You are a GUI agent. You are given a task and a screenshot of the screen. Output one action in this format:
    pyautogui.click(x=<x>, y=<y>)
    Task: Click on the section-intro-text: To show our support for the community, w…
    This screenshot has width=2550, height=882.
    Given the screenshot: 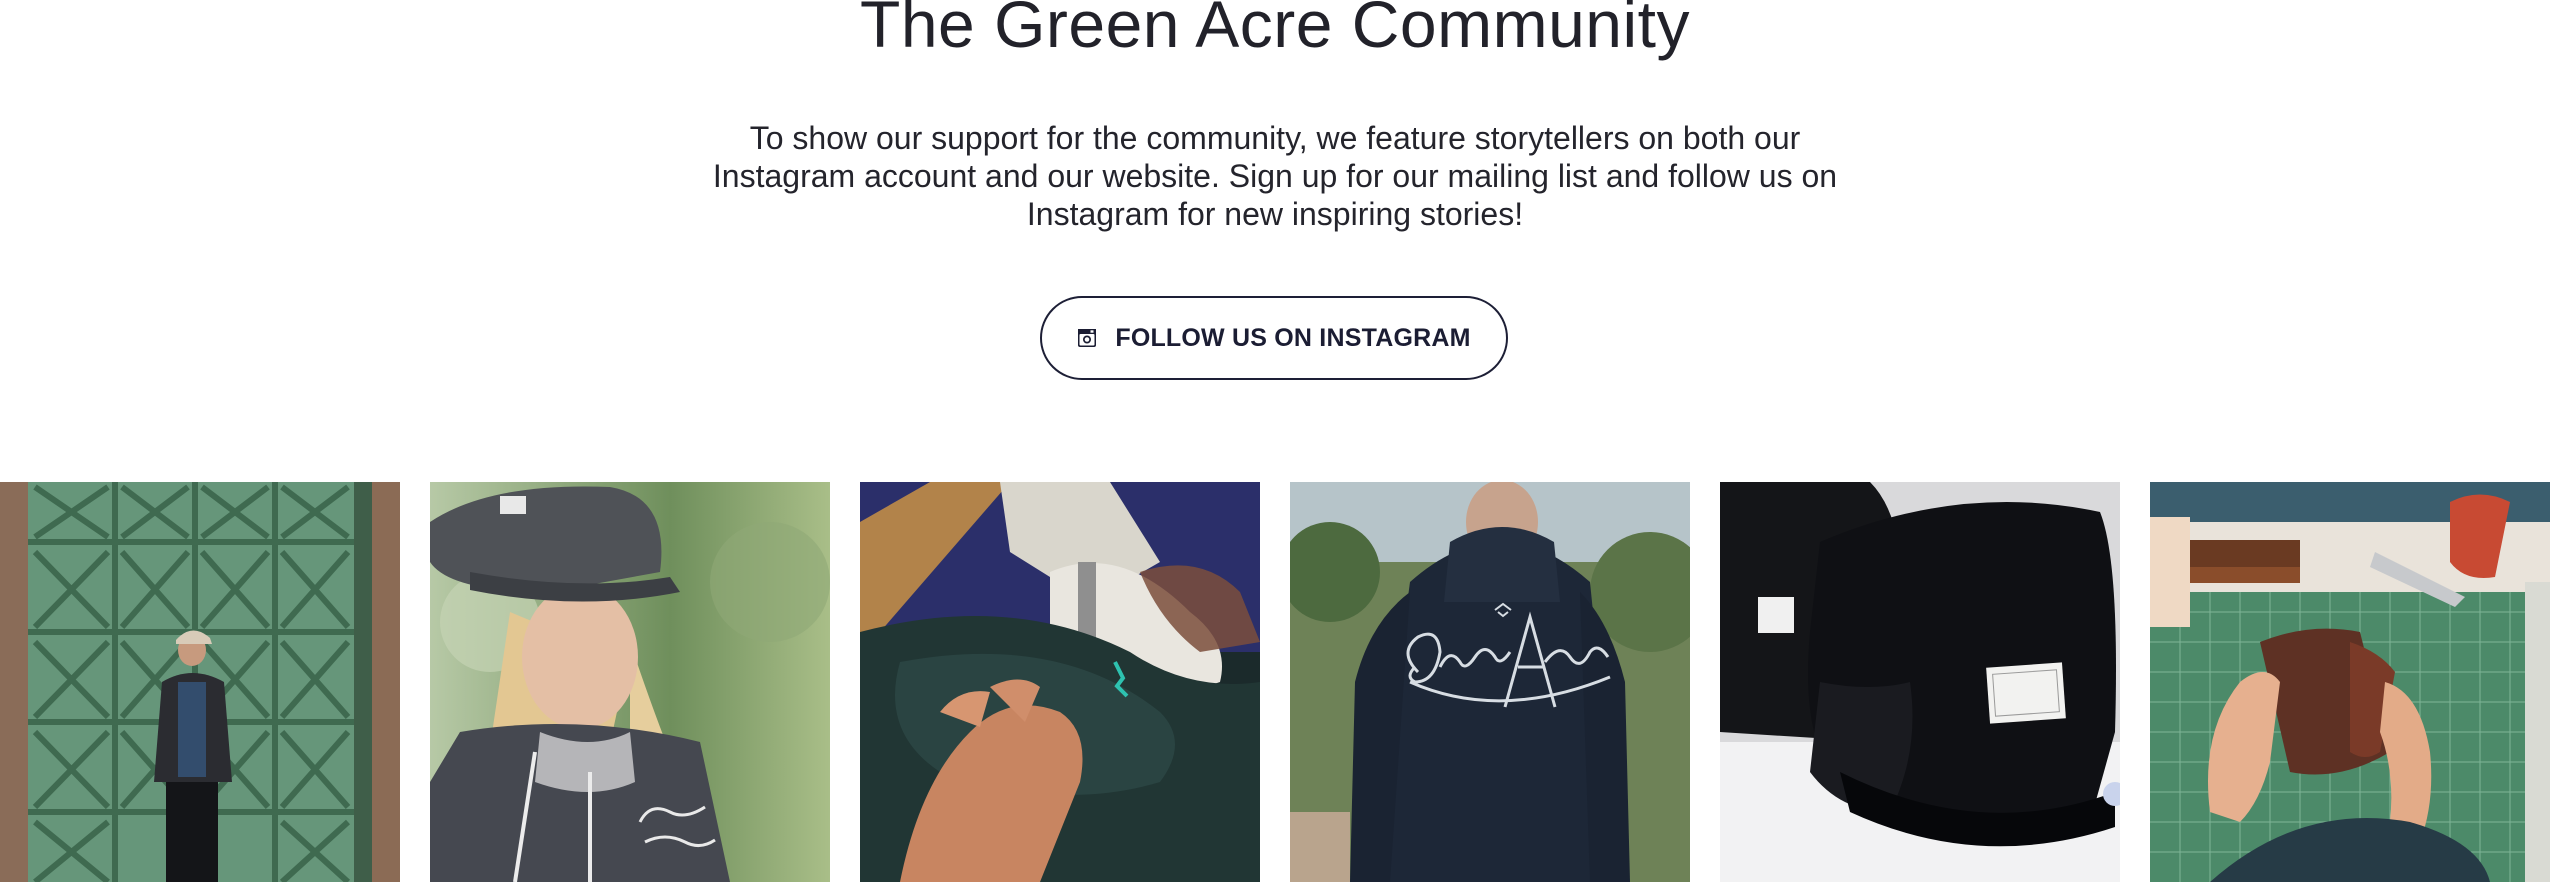 What is the action you would take?
    pyautogui.click(x=1275, y=176)
    